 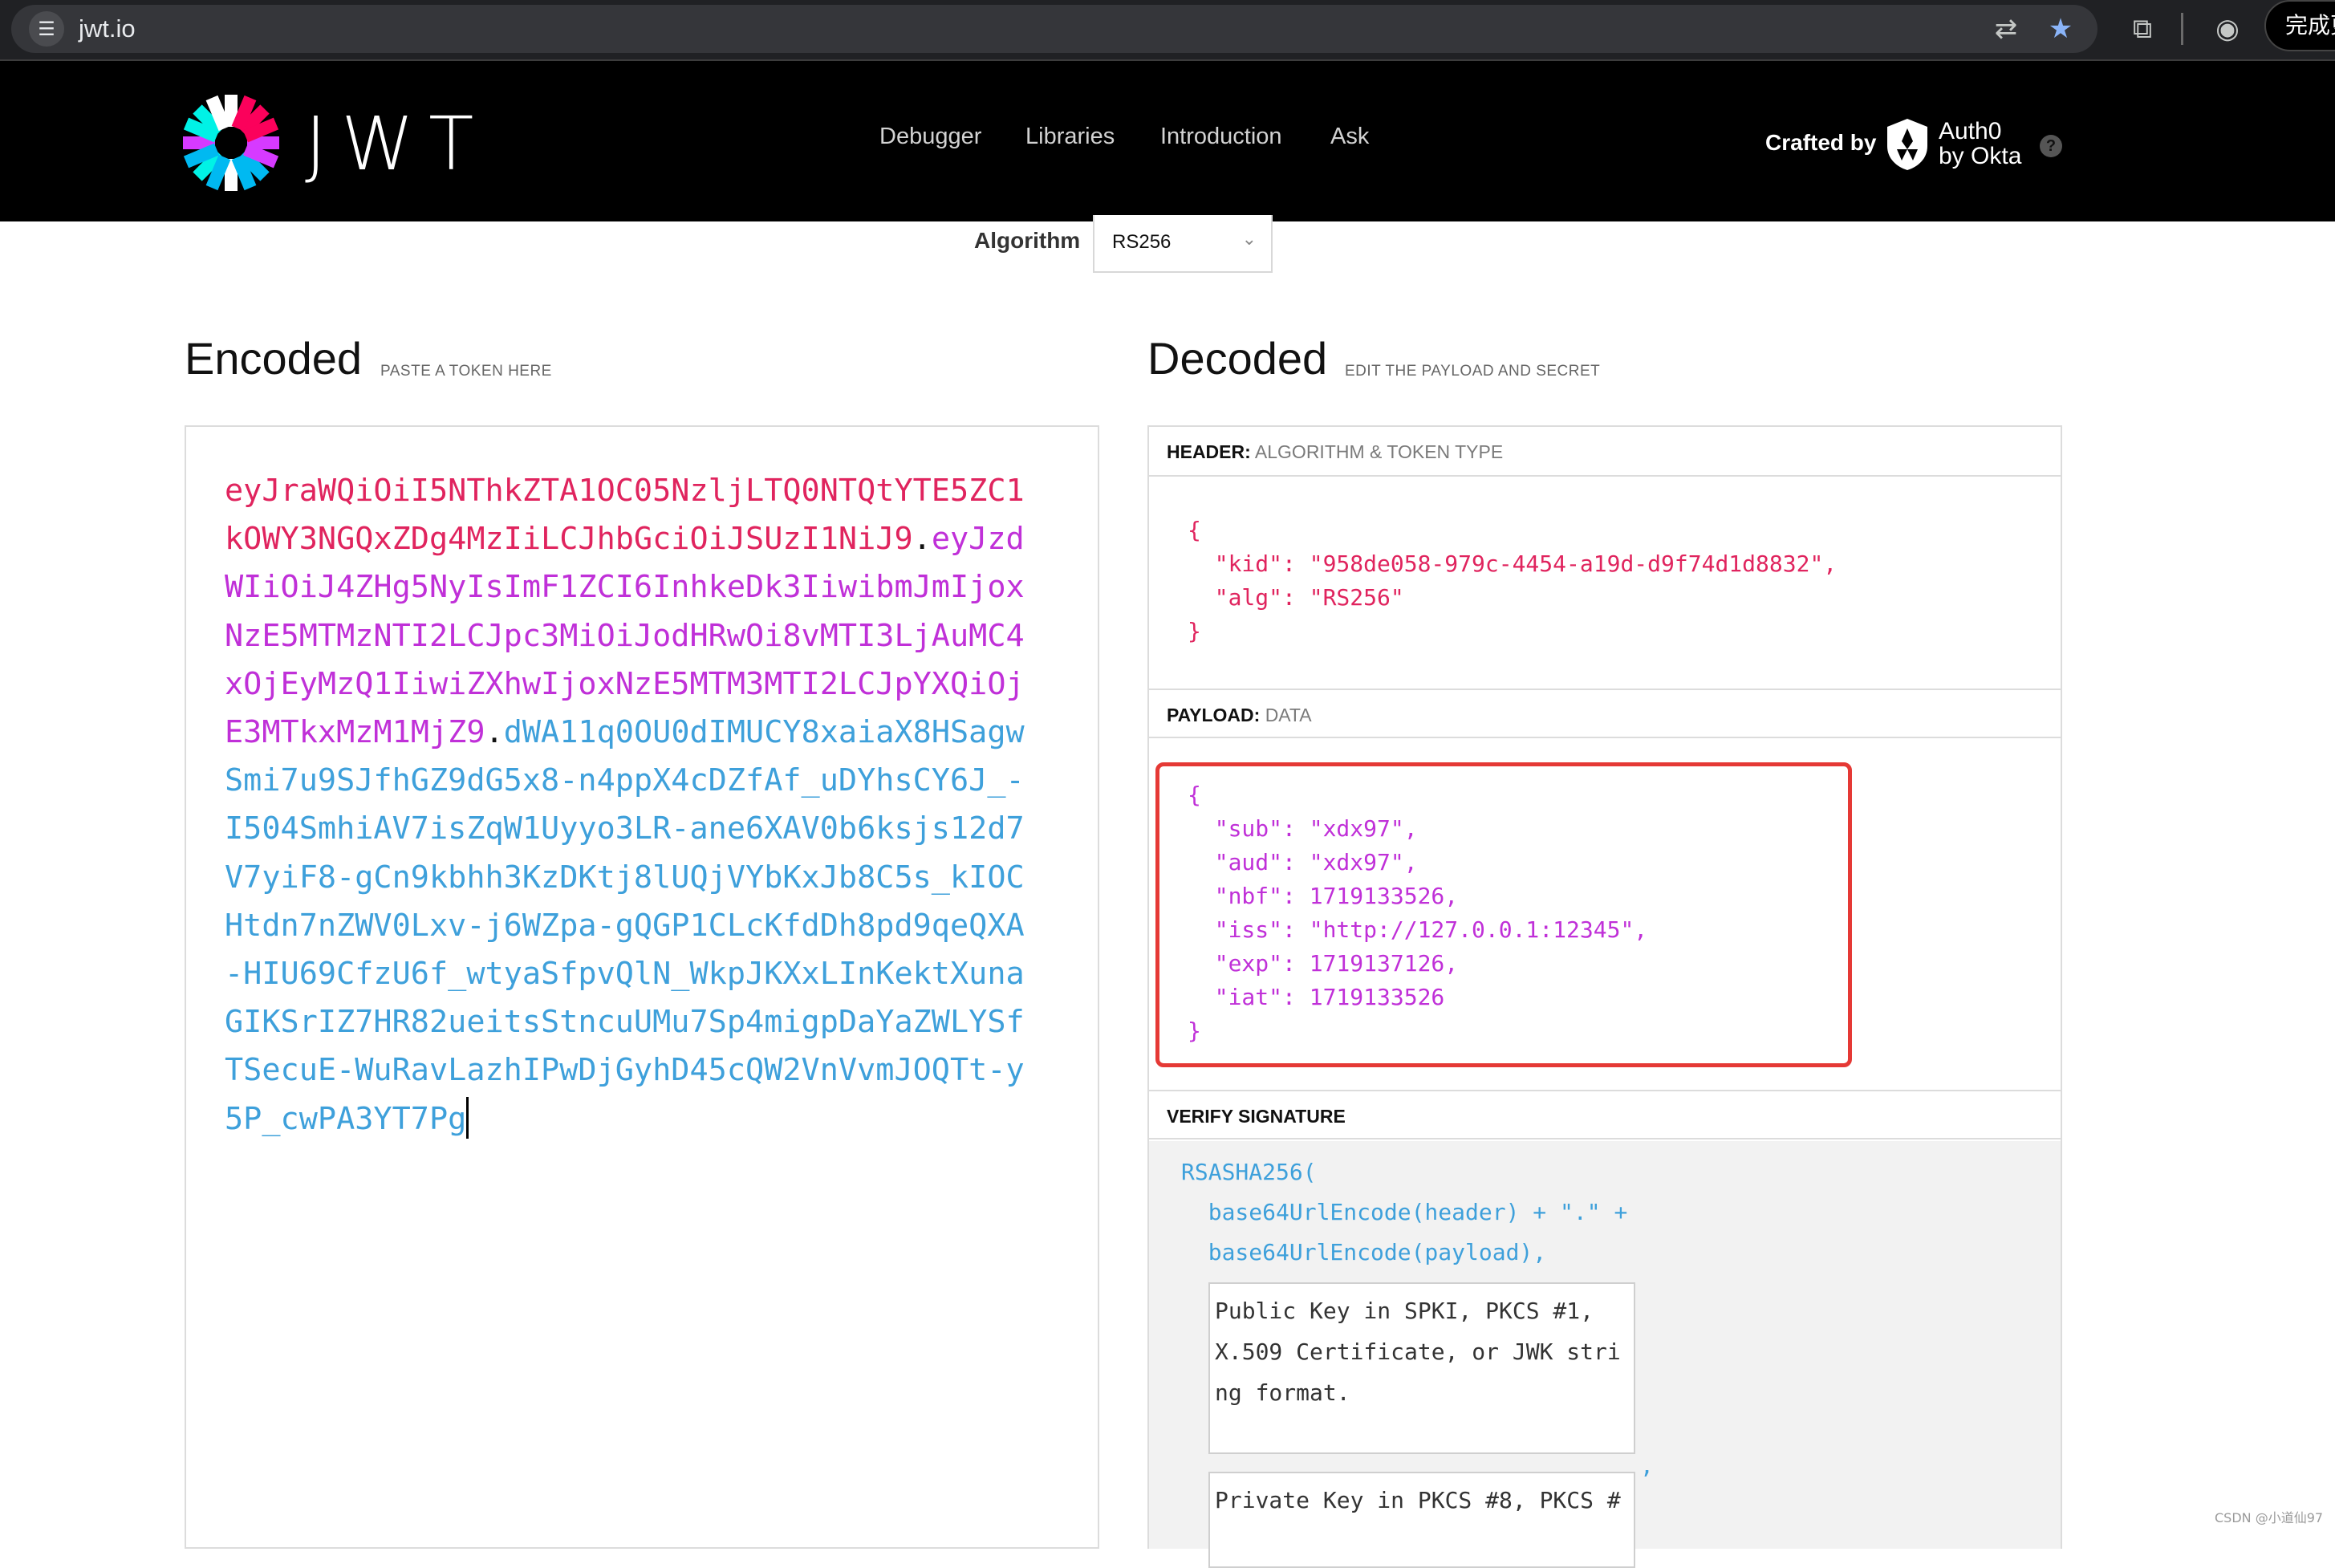 I want to click on nav-debugger: Debugger, so click(x=930, y=137).